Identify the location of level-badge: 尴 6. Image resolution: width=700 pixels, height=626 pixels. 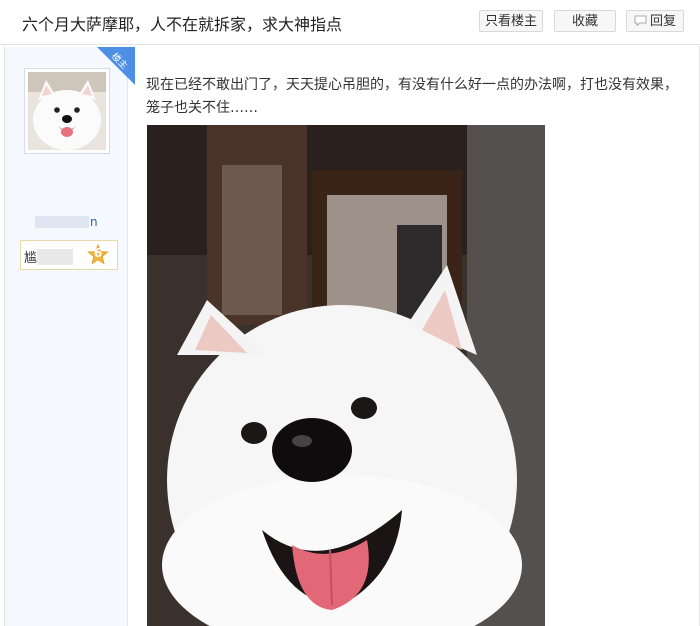
(69, 255).